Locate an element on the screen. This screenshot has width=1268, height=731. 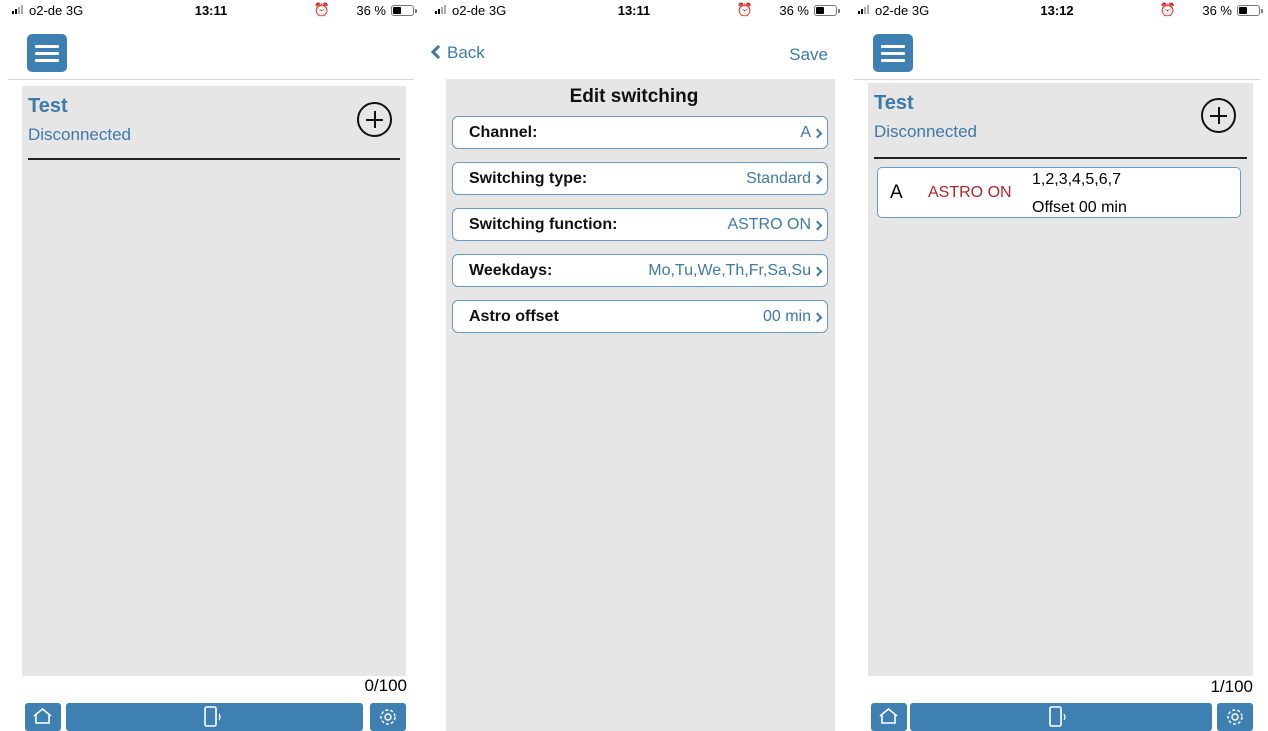
channel-row: Channel: A is located at coordinates (640, 132).